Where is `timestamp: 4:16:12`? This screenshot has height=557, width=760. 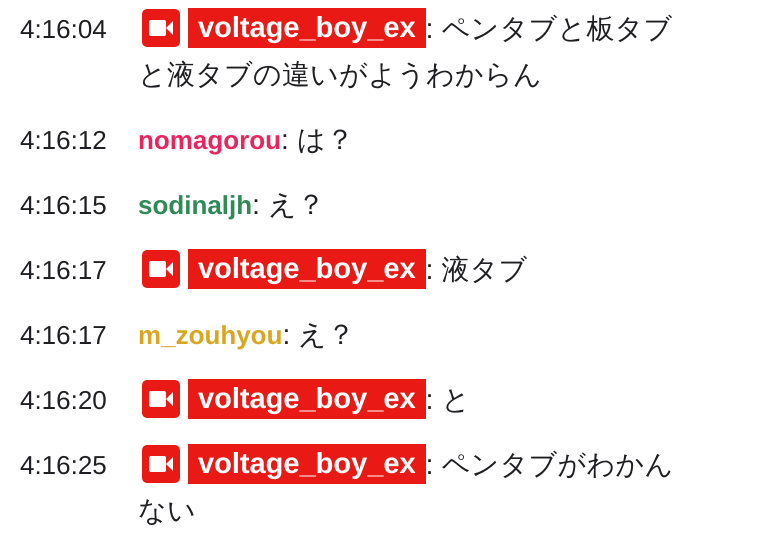 timestamp: 4:16:12 is located at coordinates (64, 140).